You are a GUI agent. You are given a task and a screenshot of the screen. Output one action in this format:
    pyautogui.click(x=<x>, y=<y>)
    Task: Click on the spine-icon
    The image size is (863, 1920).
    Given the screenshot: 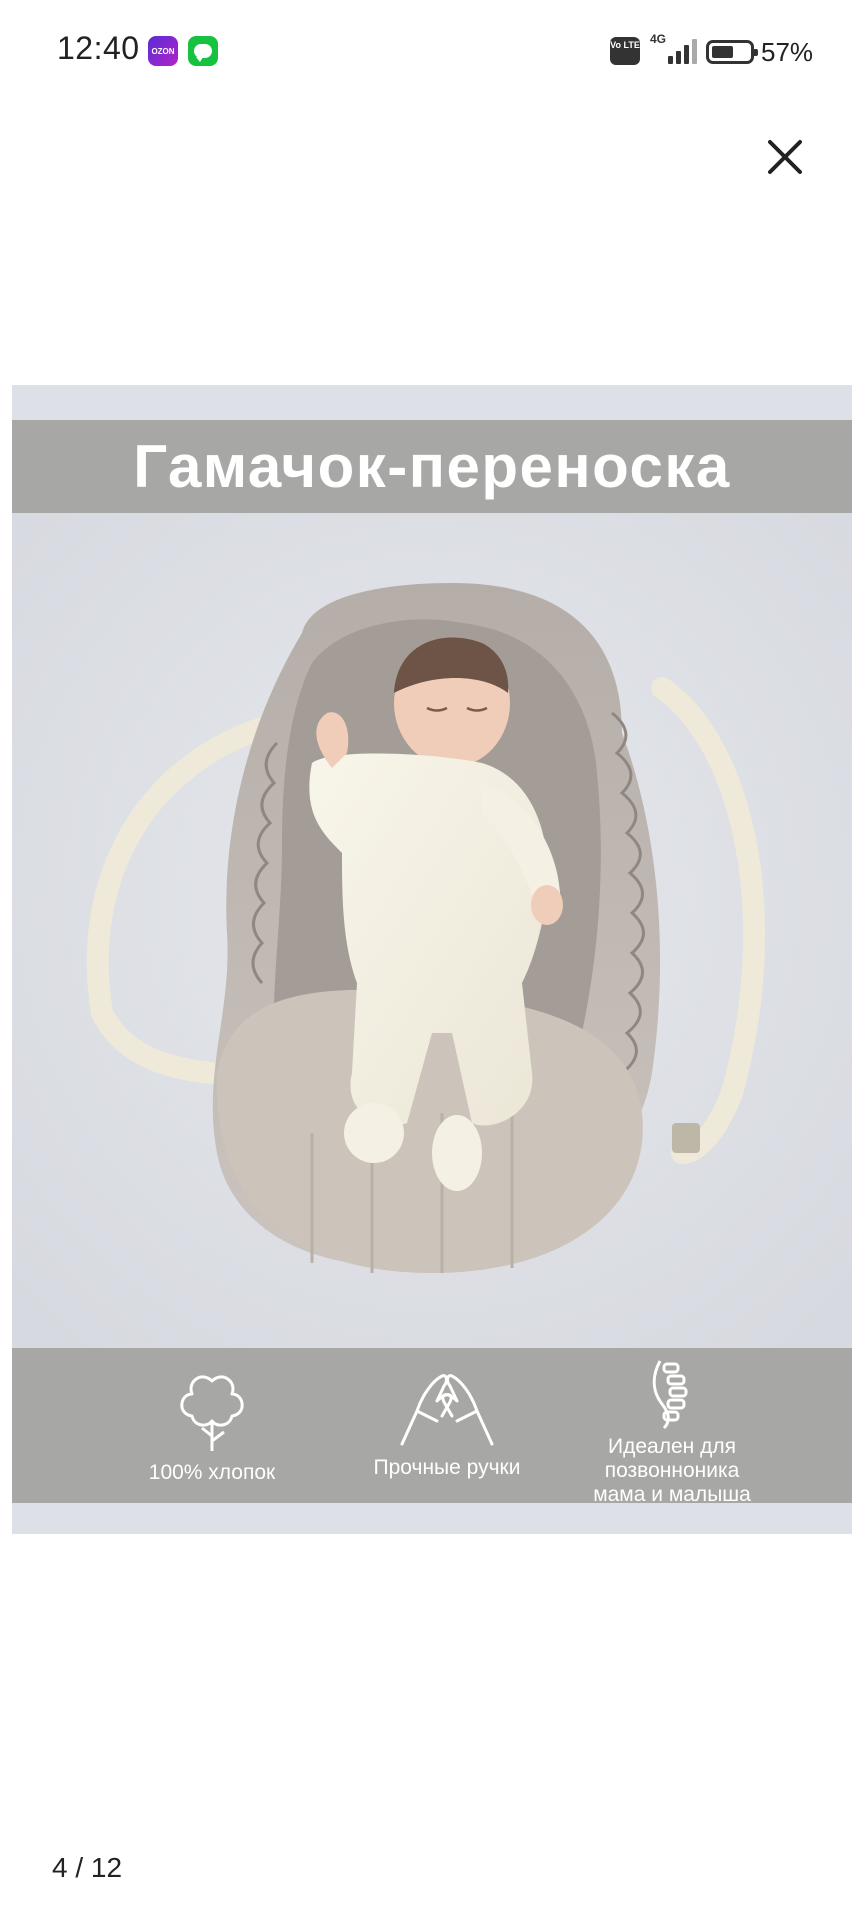 What is the action you would take?
    pyautogui.click(x=670, y=1395)
    